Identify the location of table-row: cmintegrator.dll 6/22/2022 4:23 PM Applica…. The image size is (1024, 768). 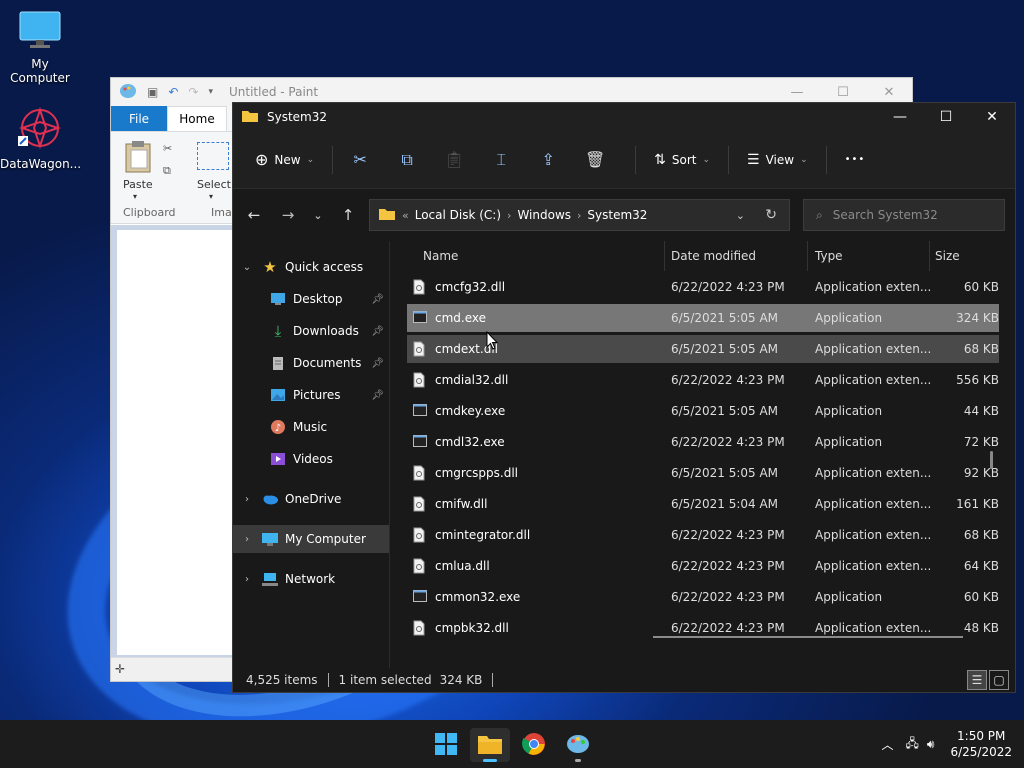
(703, 535).